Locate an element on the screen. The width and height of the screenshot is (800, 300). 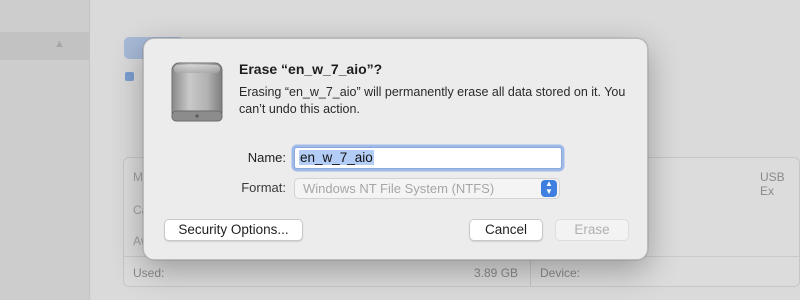
format-label: Format: is located at coordinates (263, 187).